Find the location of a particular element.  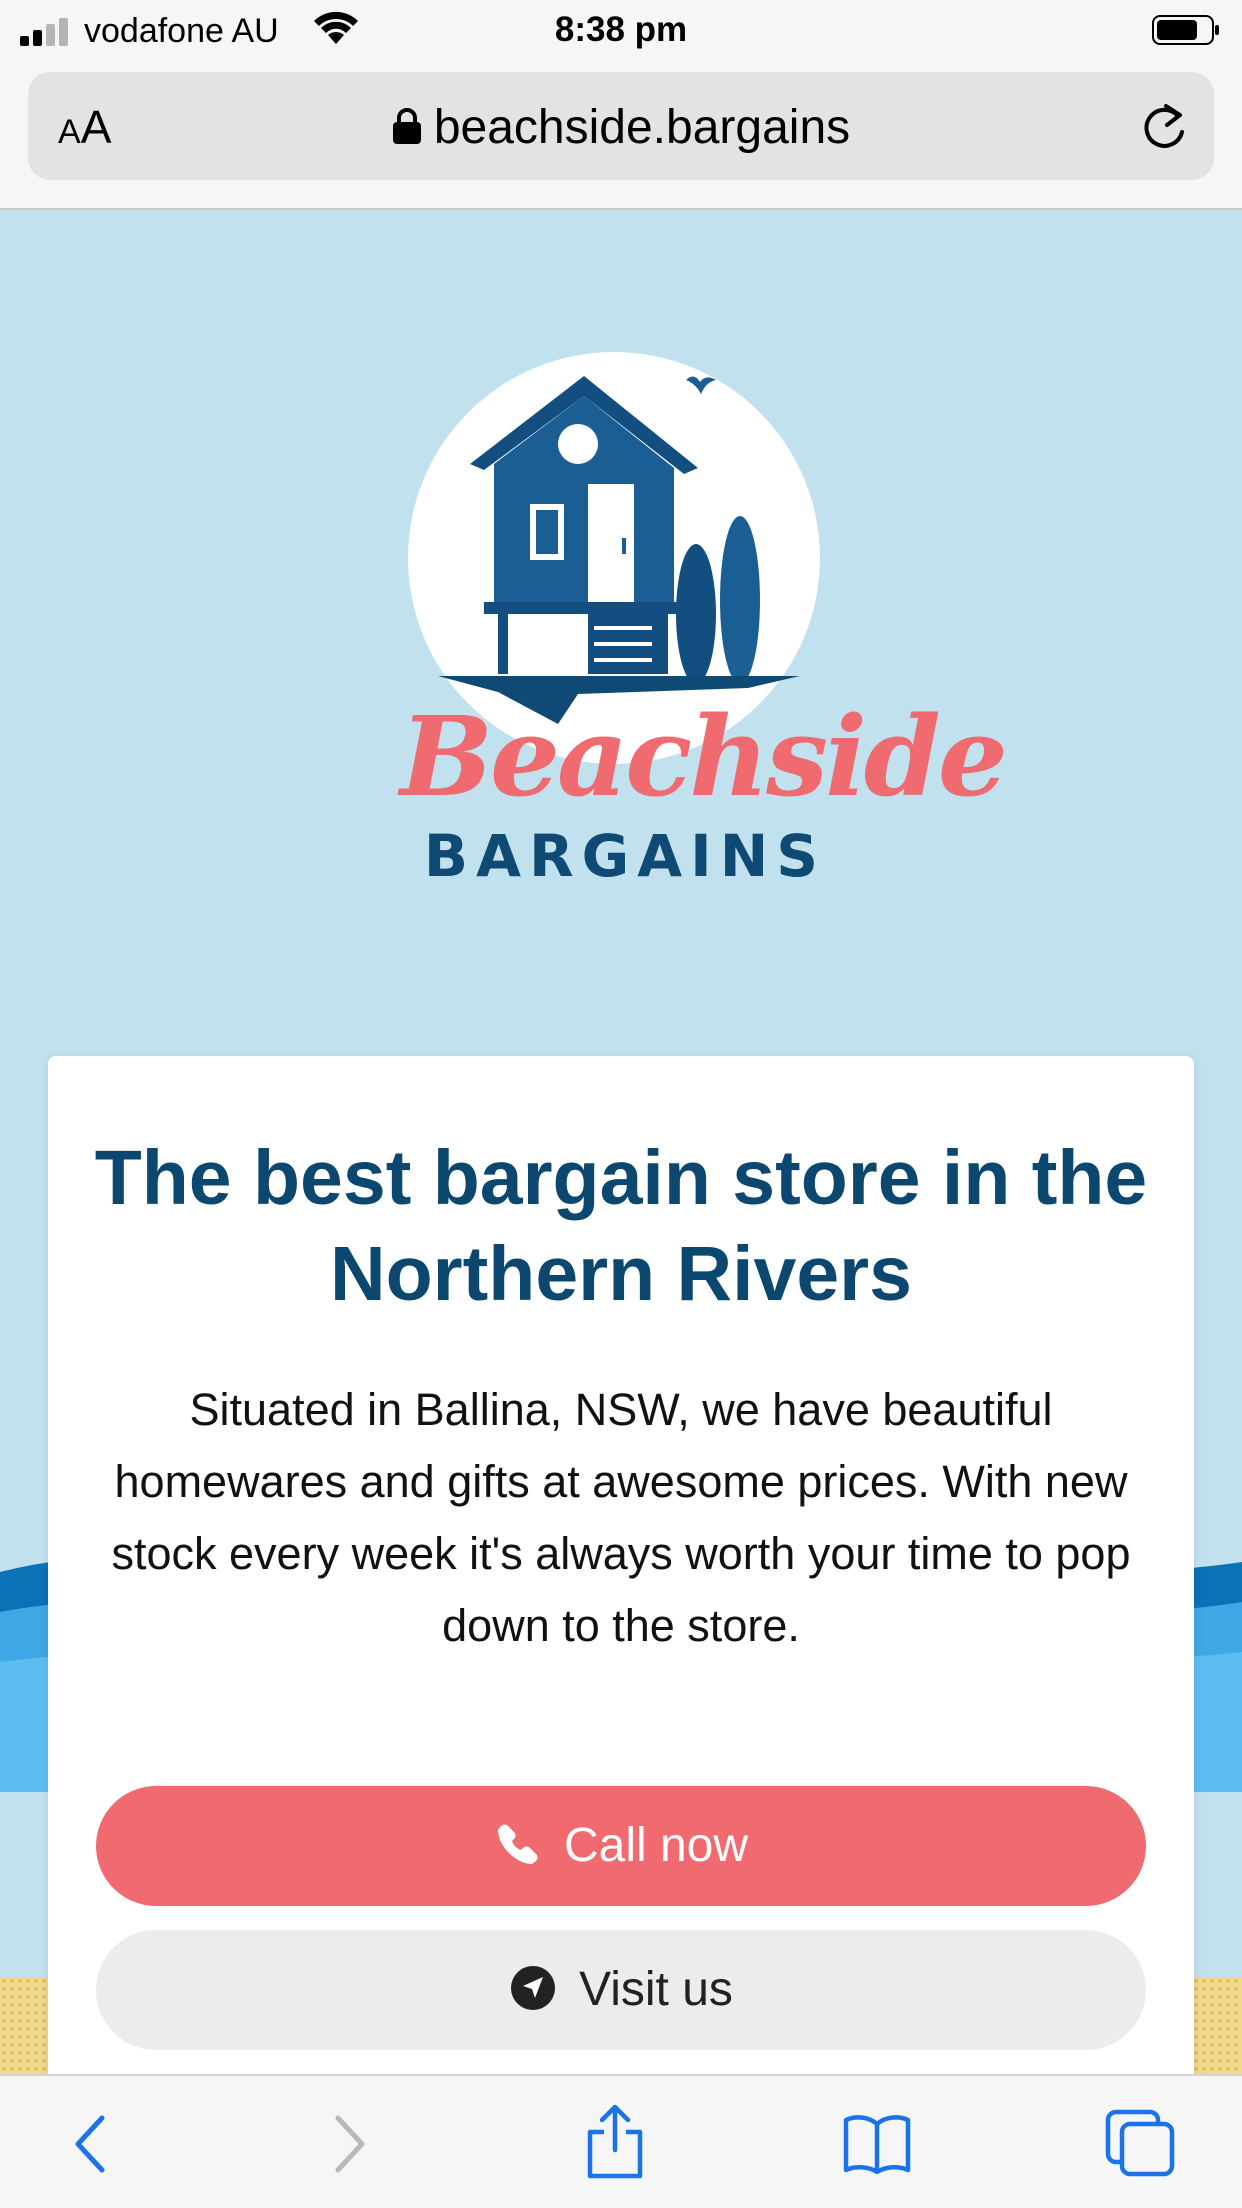

visit-us-button: Visit us is located at coordinates (621, 1990).